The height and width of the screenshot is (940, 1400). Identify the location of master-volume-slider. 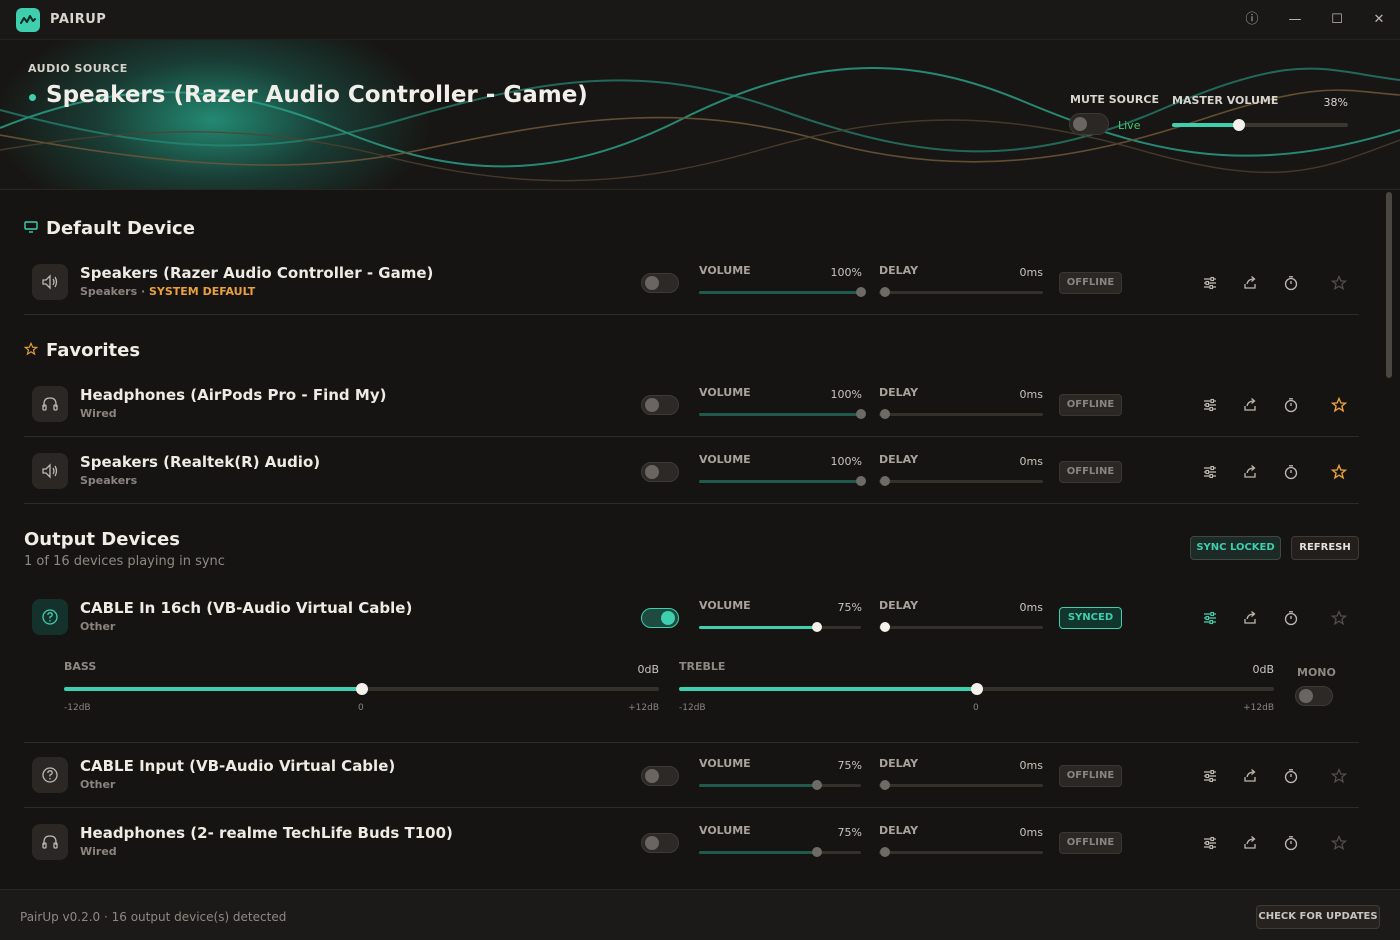
(1260, 125).